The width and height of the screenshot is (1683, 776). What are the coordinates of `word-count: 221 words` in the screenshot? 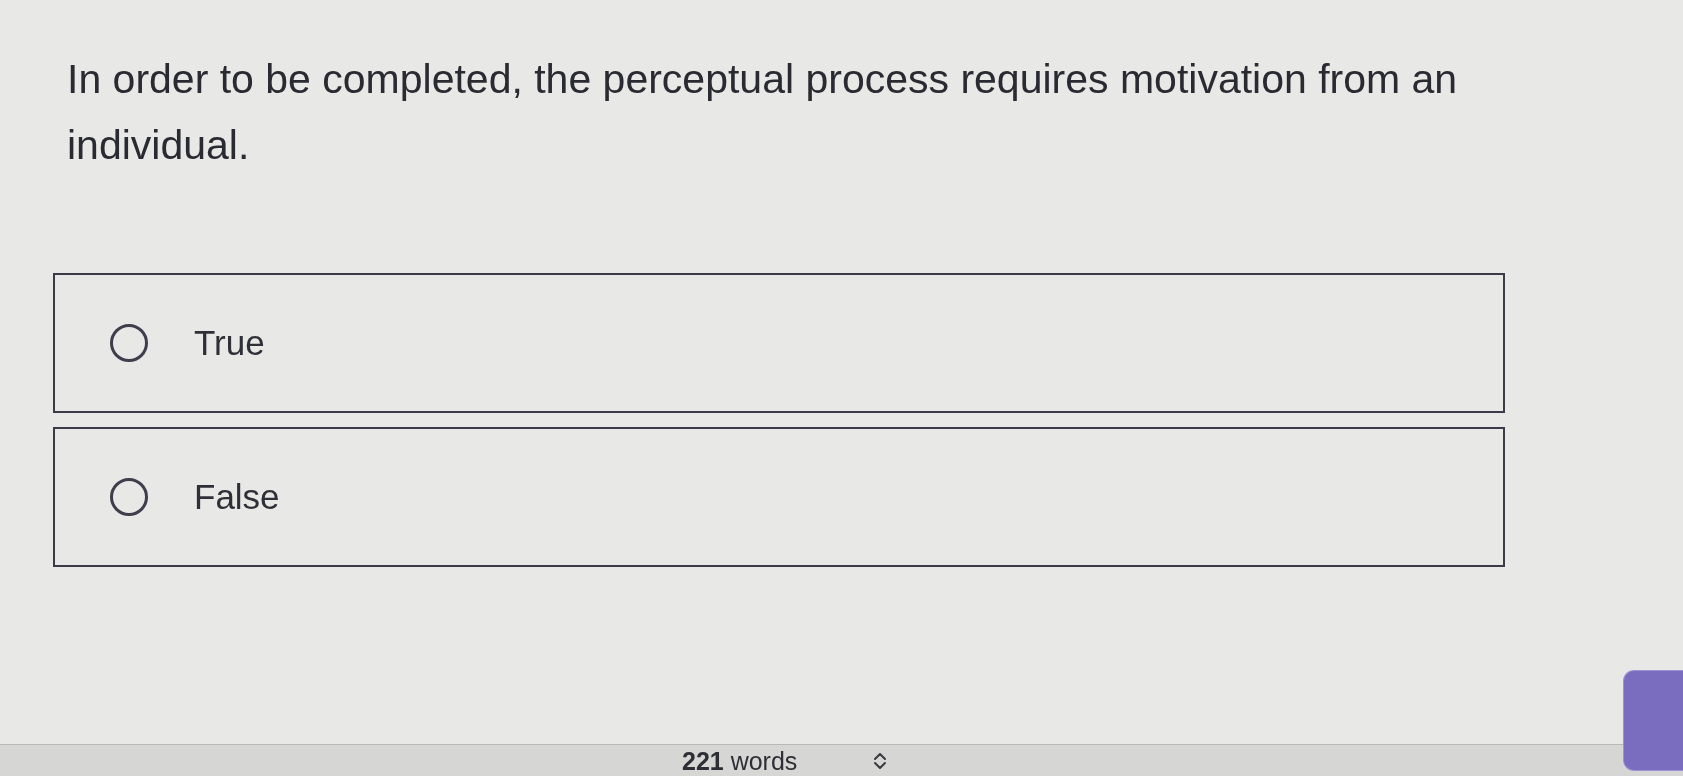 It's located at (740, 760).